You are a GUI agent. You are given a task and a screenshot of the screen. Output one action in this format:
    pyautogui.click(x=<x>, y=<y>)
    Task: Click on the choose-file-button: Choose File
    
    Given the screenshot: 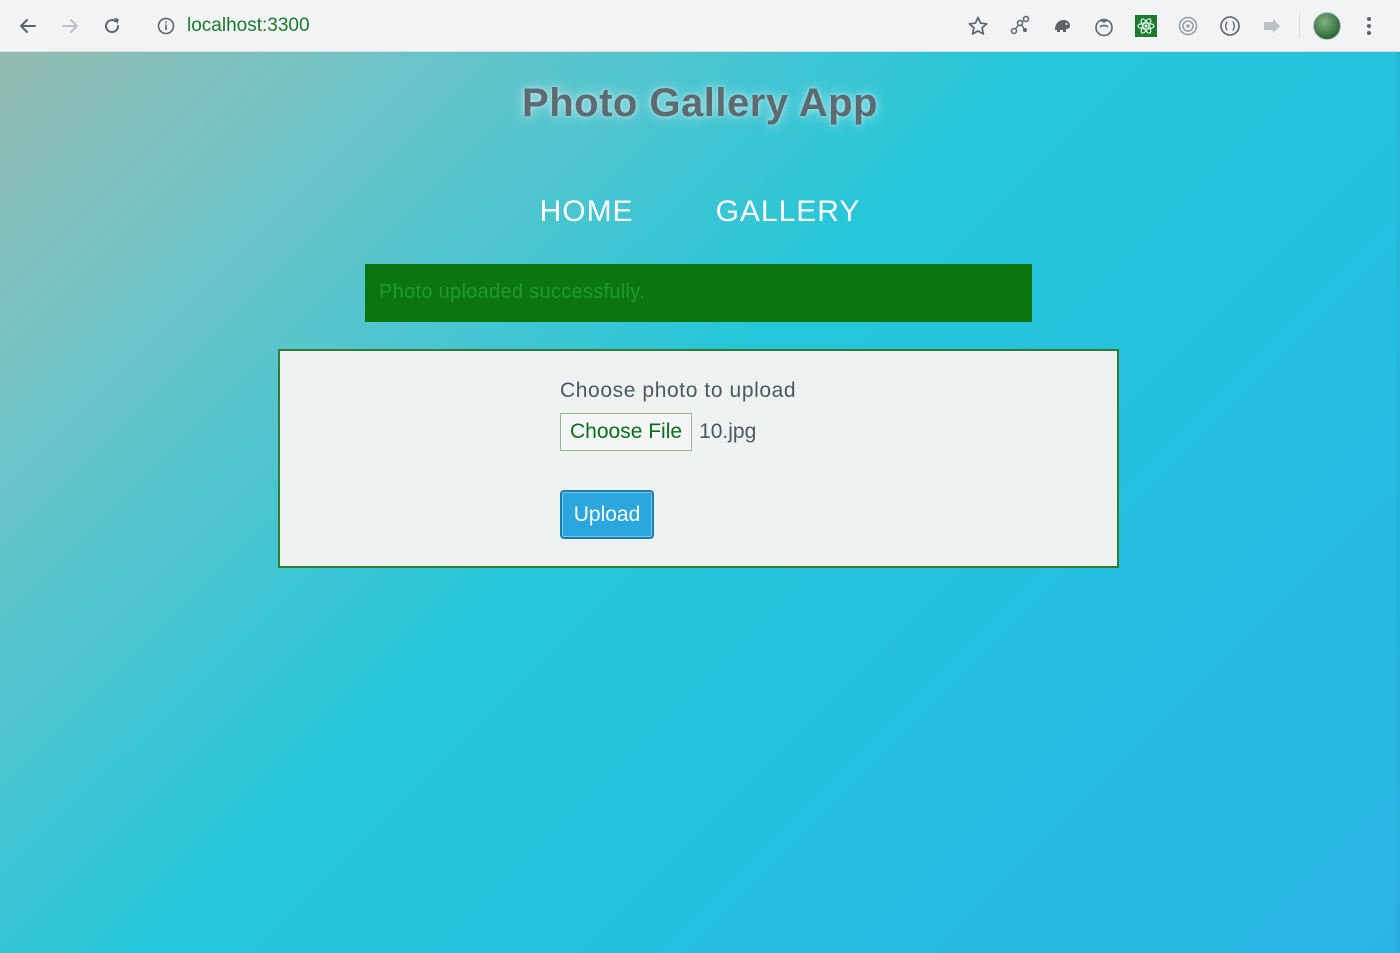 What is the action you would take?
    pyautogui.click(x=626, y=432)
    